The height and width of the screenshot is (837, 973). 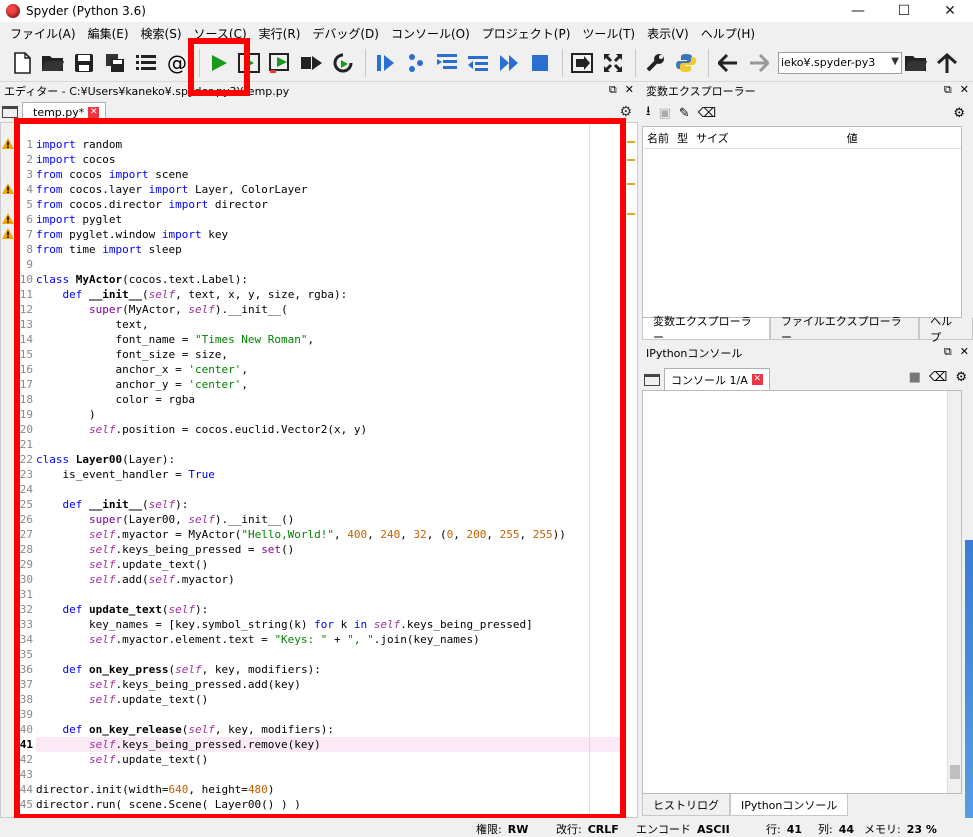 What do you see at coordinates (686, 805) in the screenshot?
I see `tab-history-log: ヒストリログ` at bounding box center [686, 805].